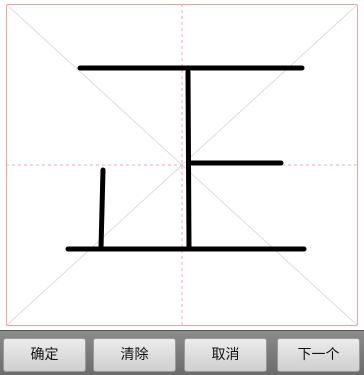 The image size is (364, 375). What do you see at coordinates (44, 355) in the screenshot?
I see `confirm-button: 确定` at bounding box center [44, 355].